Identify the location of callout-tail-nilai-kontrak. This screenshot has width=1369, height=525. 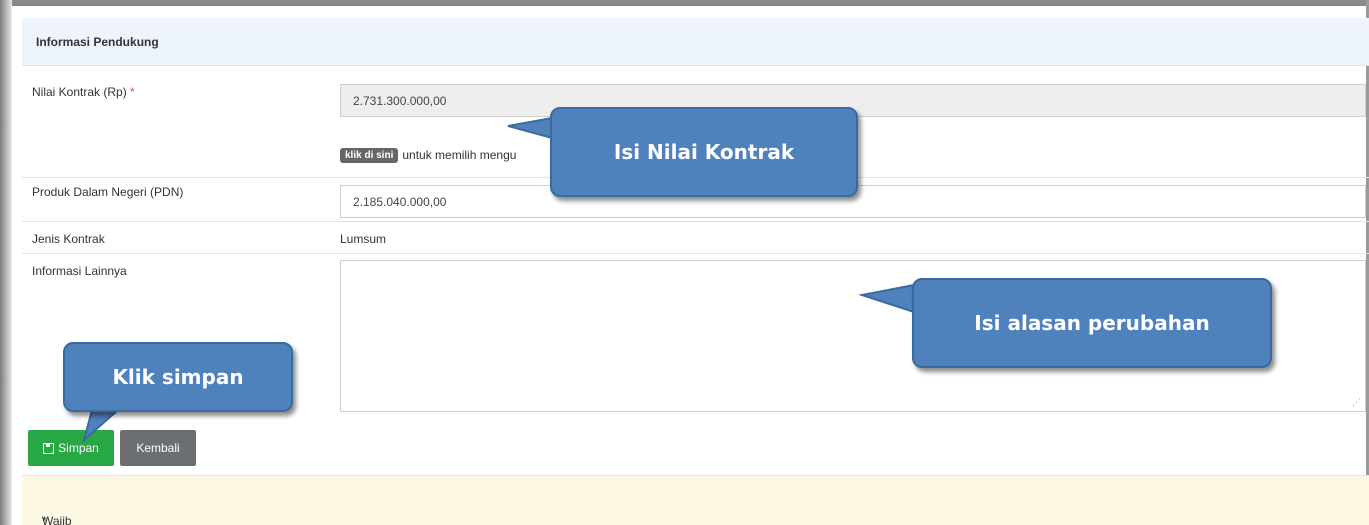
(530, 128).